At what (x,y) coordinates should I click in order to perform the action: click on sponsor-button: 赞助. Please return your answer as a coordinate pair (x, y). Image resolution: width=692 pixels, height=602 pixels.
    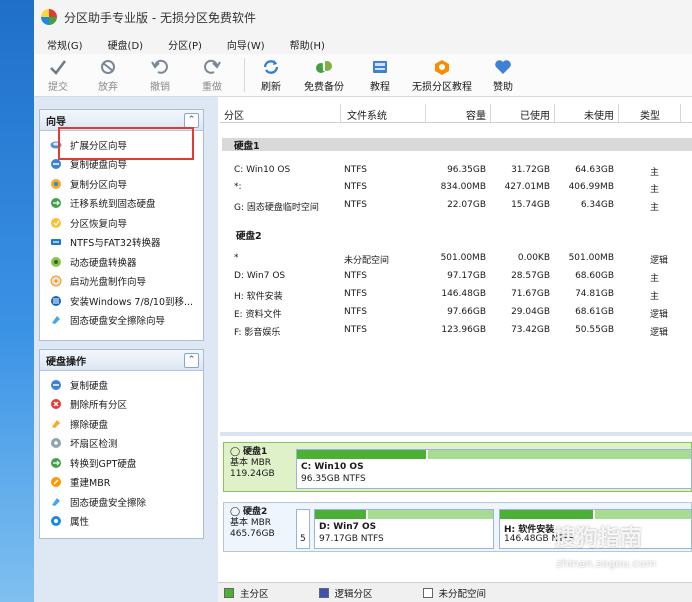
    Looking at the image, I should click on (503, 75).